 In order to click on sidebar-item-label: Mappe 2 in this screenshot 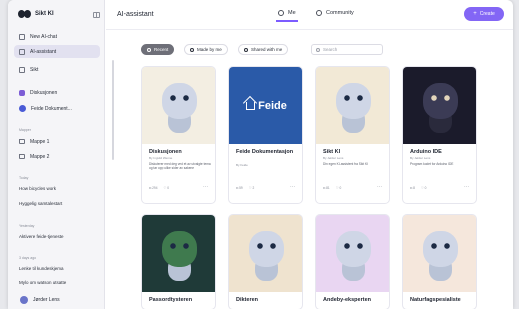, I will do `click(40, 156)`.